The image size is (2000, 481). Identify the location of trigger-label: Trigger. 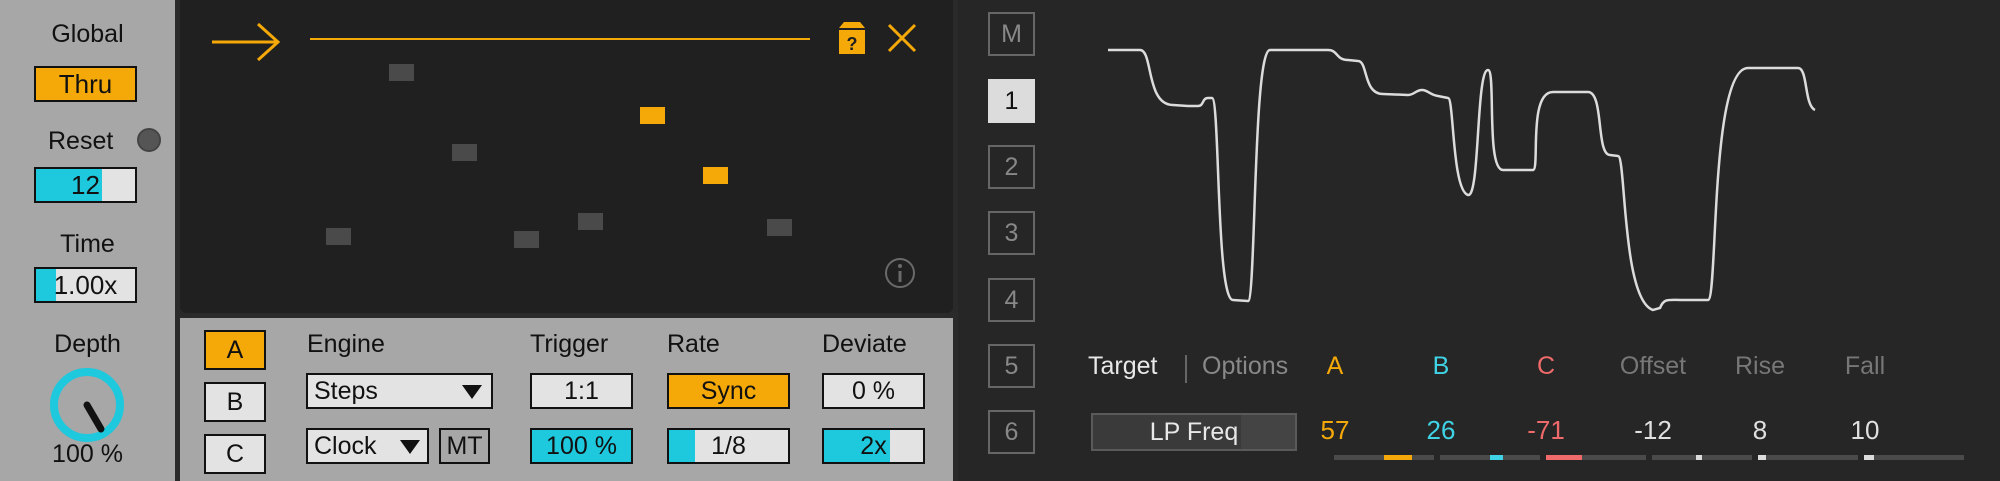
(569, 344).